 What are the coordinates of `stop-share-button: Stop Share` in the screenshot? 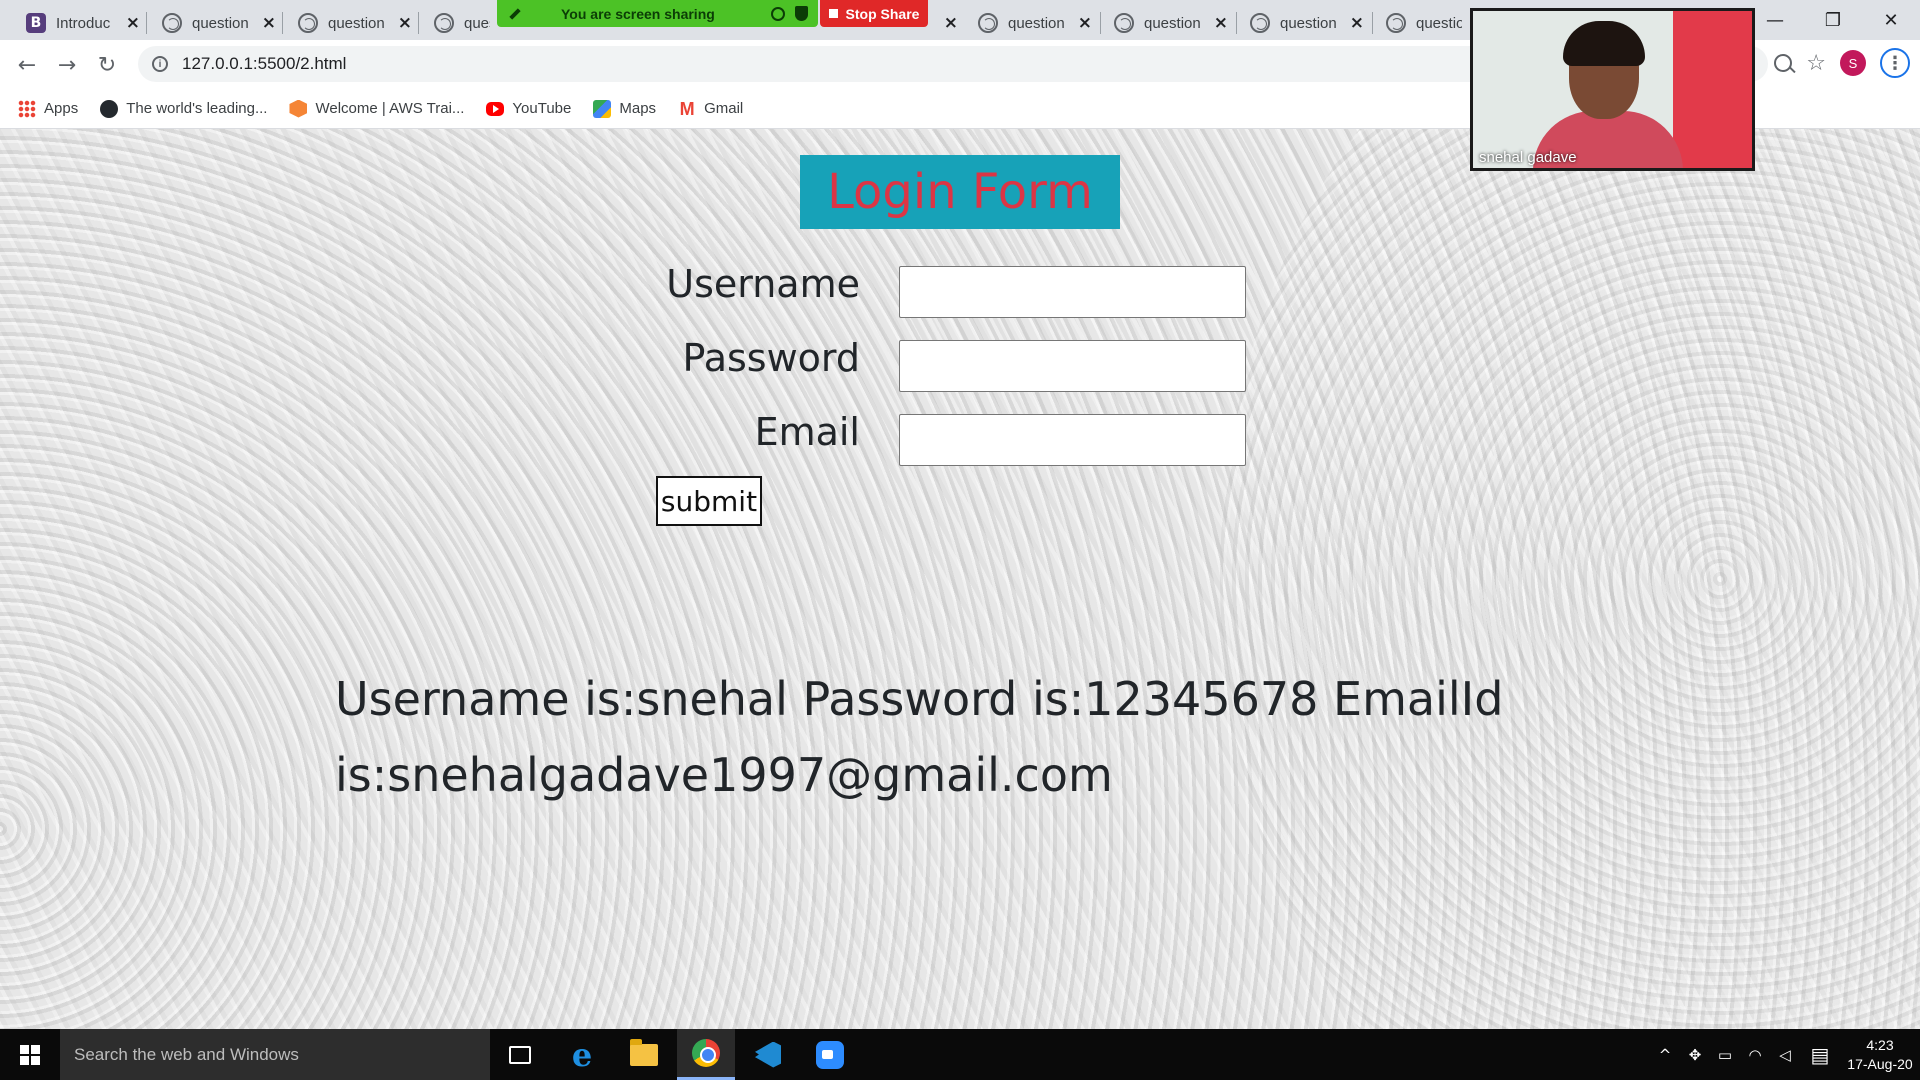 It's located at (874, 13).